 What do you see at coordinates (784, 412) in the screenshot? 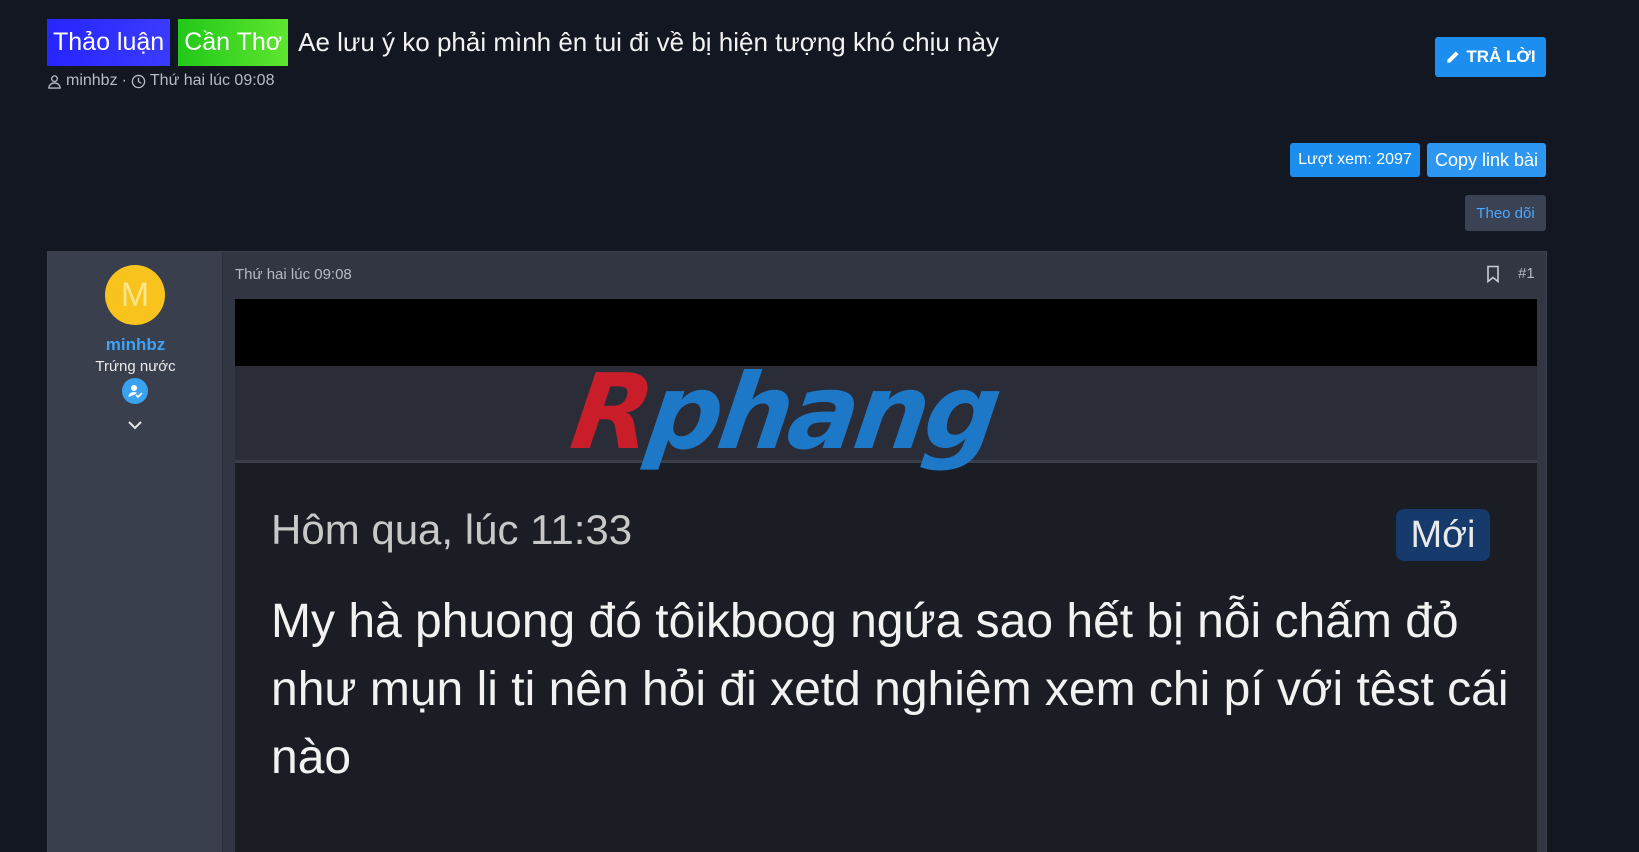
I see `rphang-logo: Rphang` at bounding box center [784, 412].